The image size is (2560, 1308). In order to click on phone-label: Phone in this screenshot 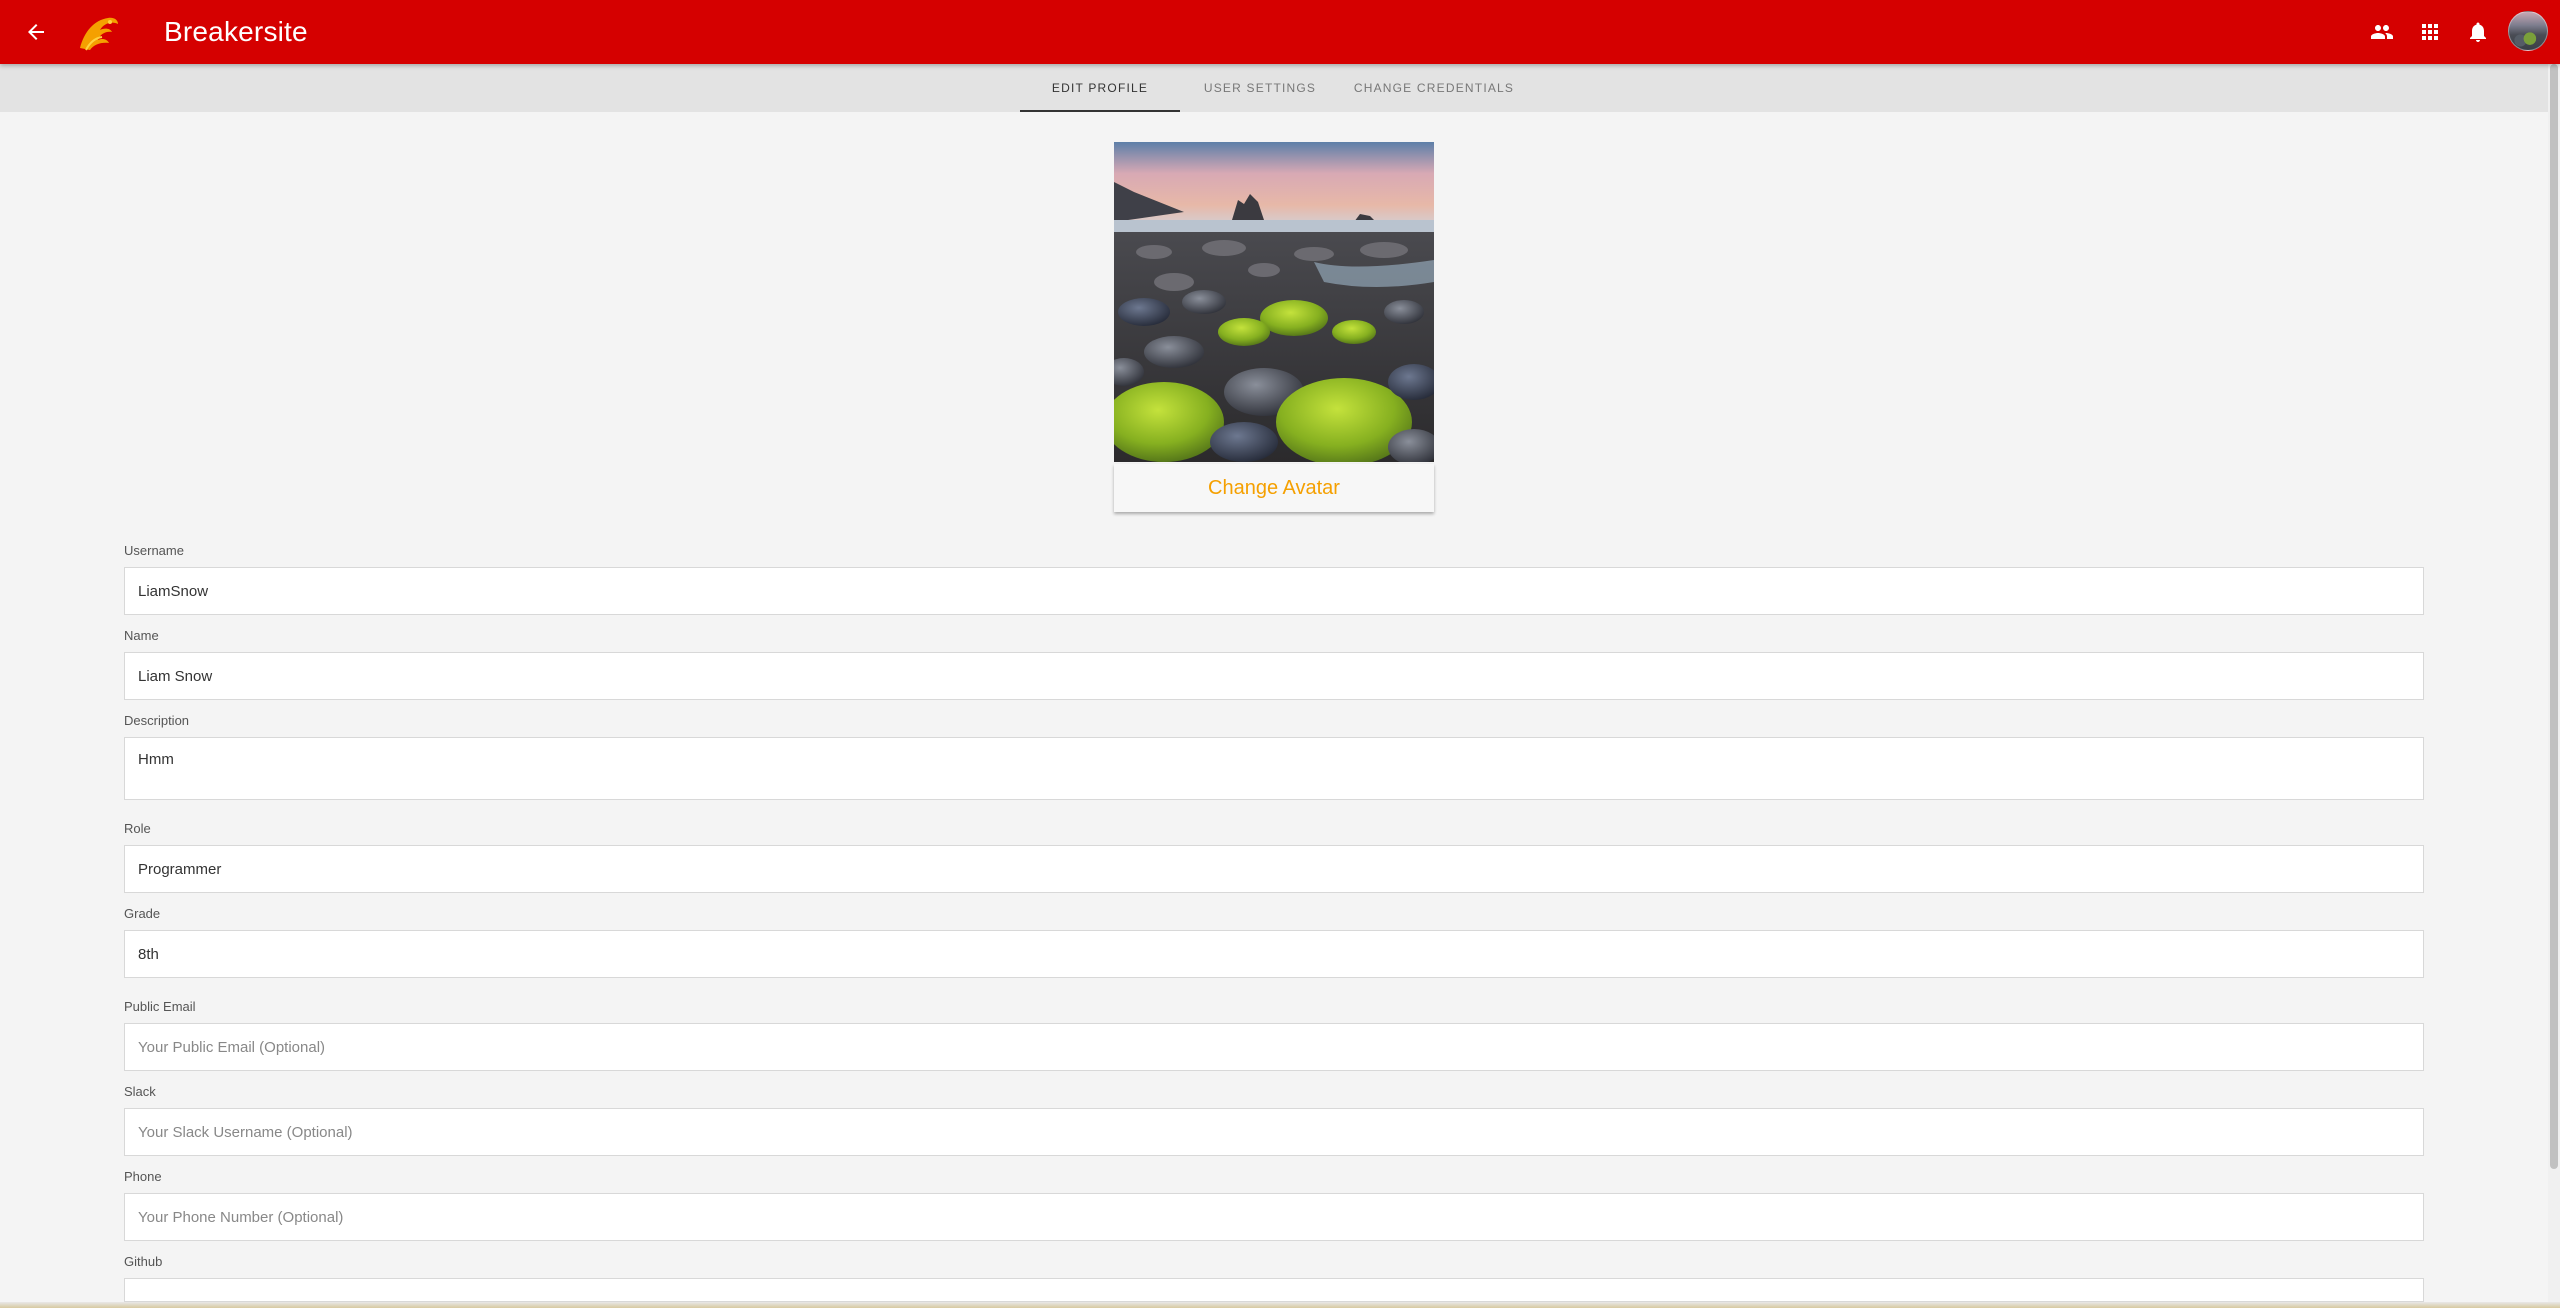, I will do `click(143, 1176)`.